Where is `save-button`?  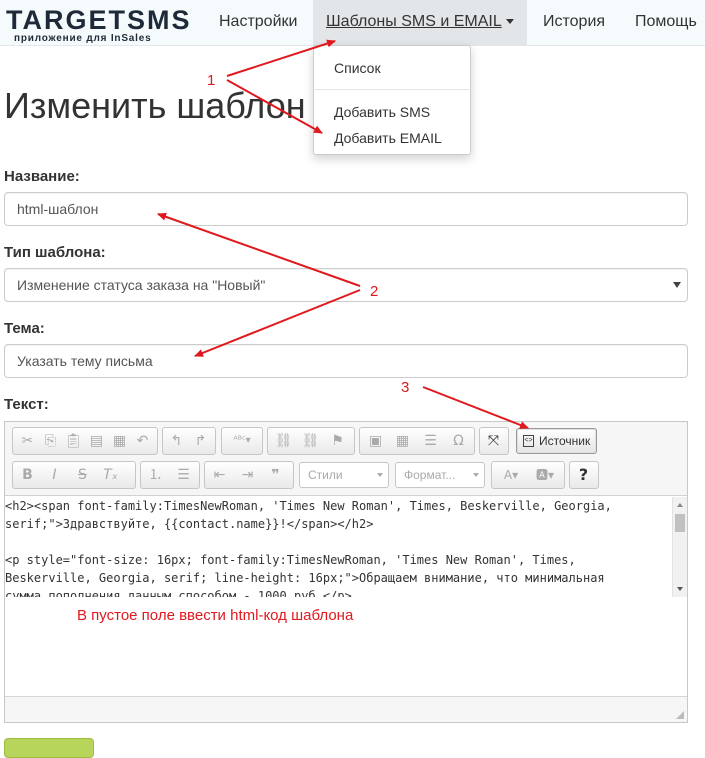 save-button is located at coordinates (49, 748).